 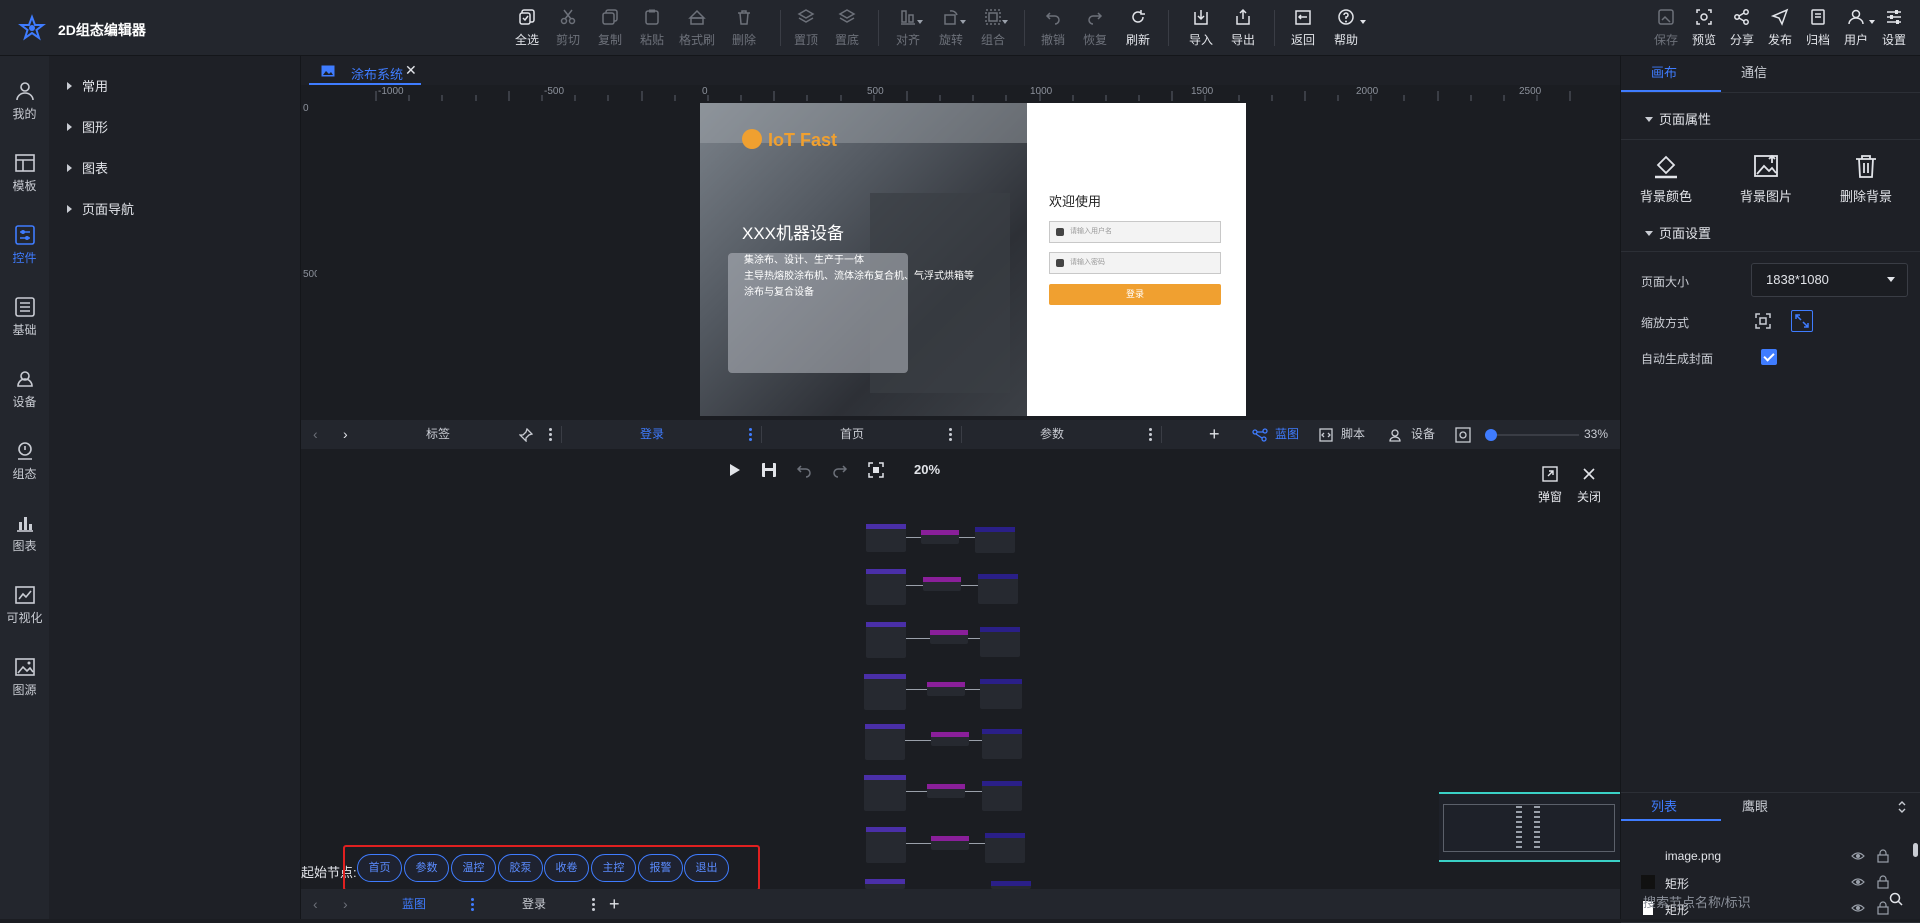 I want to click on nav-item-basic: 基础, so click(x=24, y=319).